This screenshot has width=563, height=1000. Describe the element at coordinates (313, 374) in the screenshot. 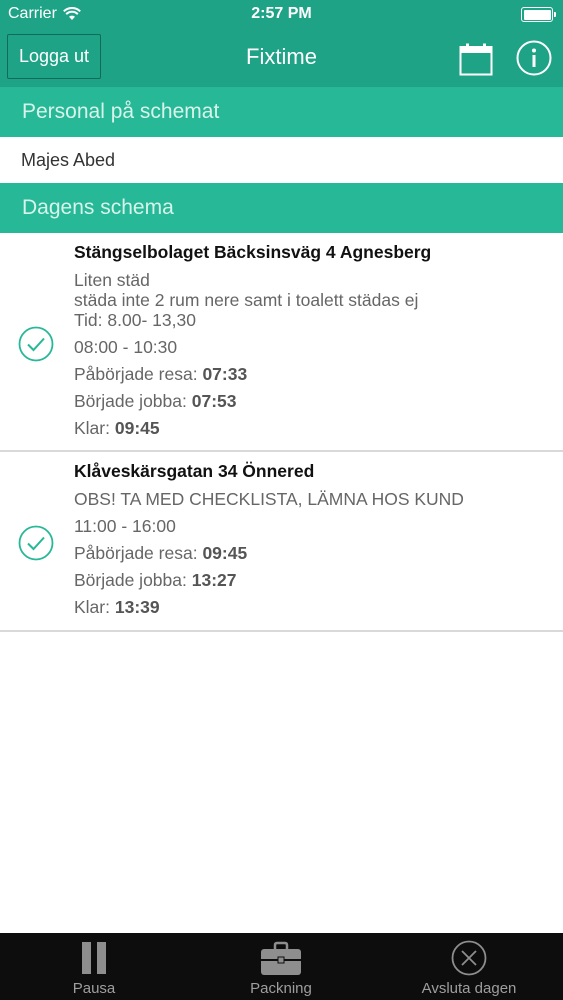

I see `job-travel-start: Påbörjade resa: 07:33` at that location.